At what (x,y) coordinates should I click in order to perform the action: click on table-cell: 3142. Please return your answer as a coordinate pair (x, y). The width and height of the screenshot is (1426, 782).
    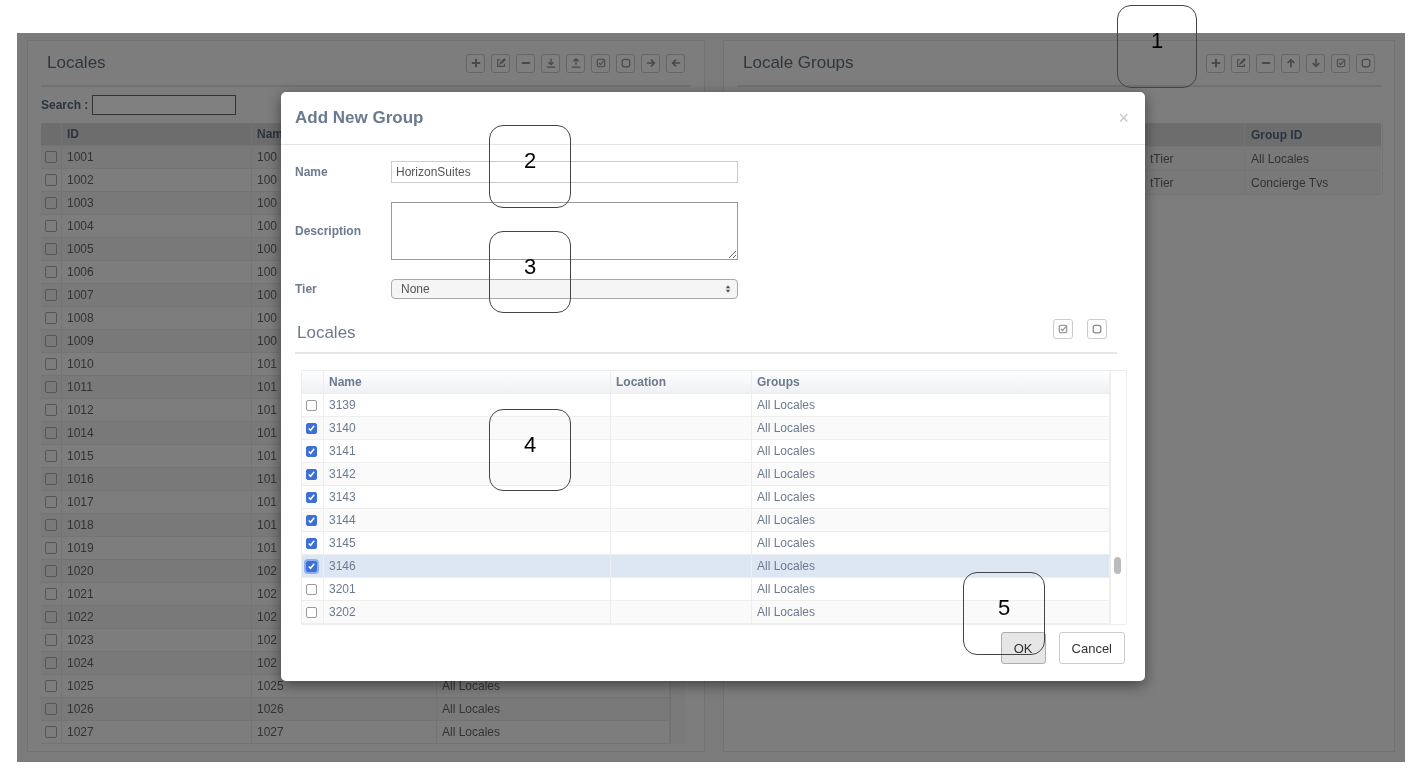
    Looking at the image, I should click on (342, 474).